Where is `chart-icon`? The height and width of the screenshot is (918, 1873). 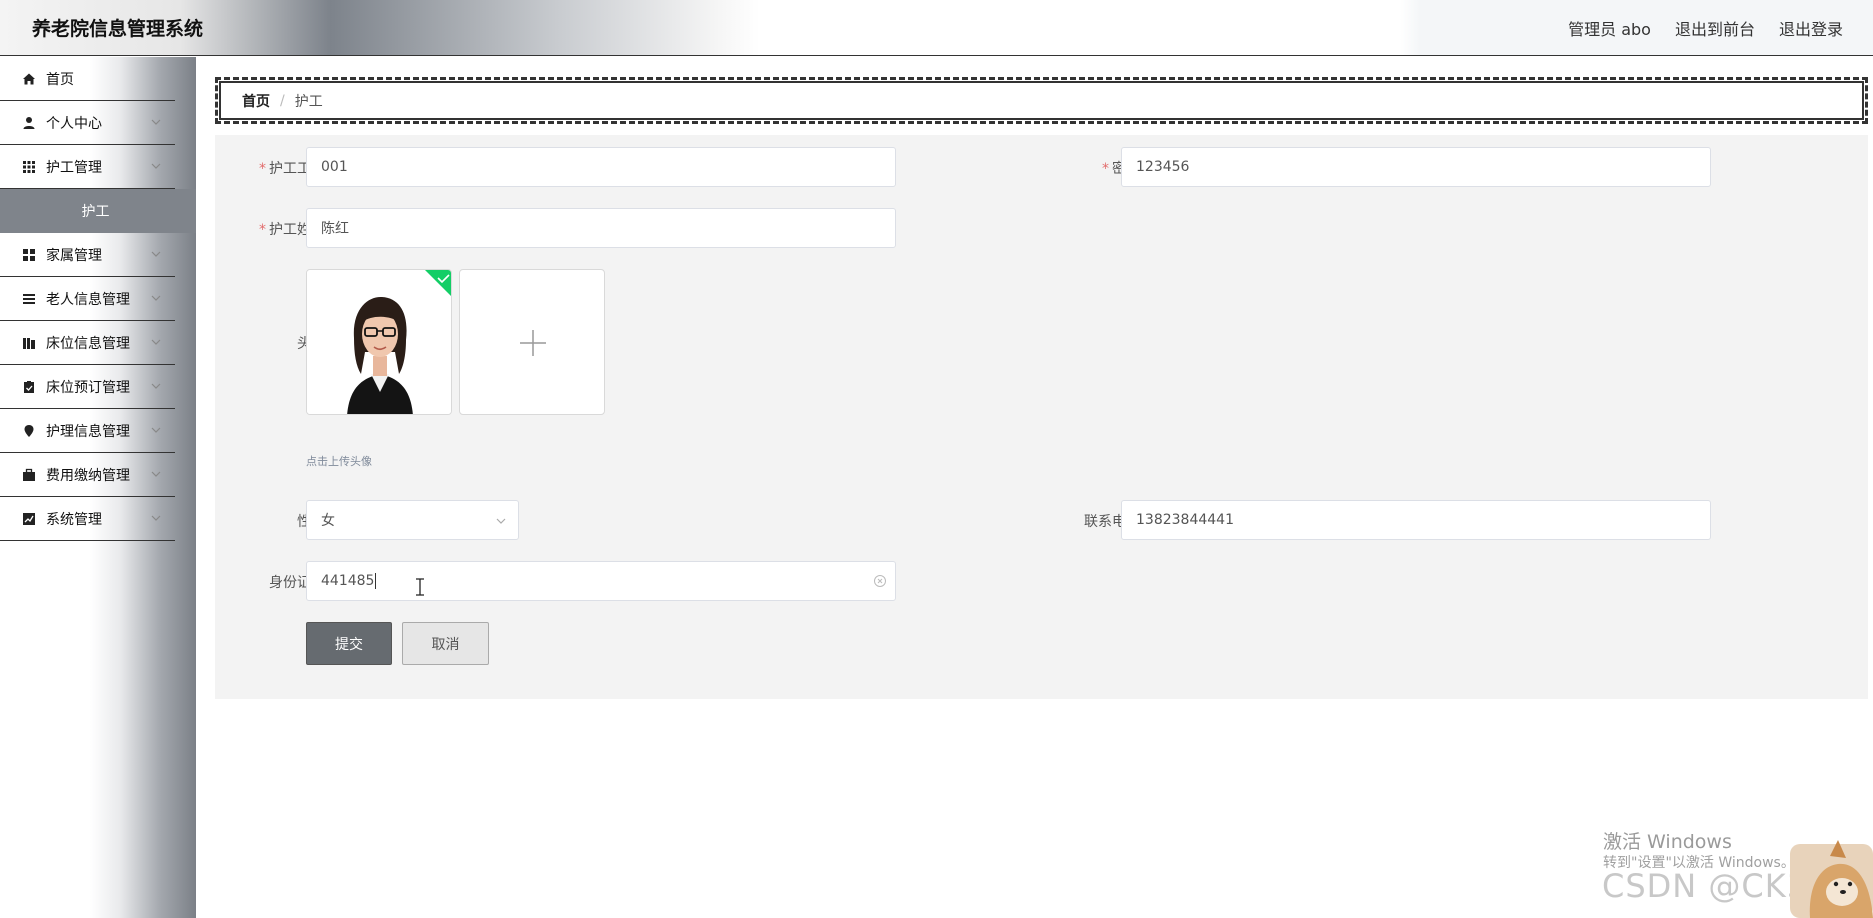
chart-icon is located at coordinates (29, 519).